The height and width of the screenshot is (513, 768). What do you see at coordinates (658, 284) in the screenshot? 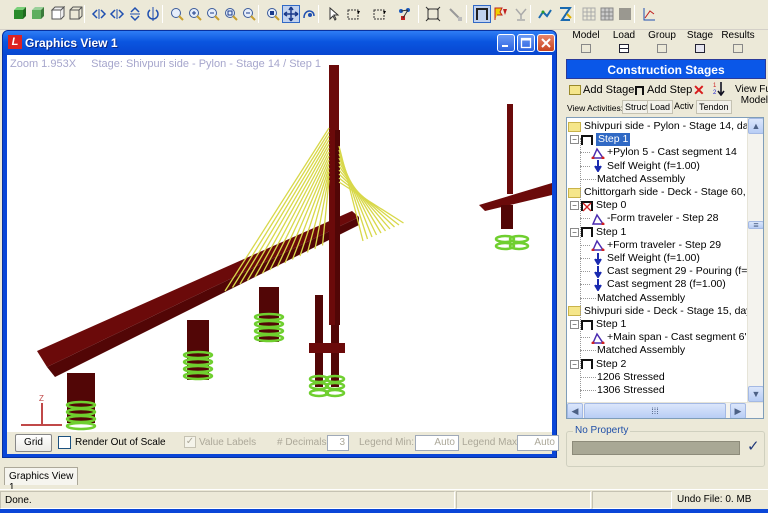
I see `tree-activity-node: Cast segment 28 (f=1.00)` at bounding box center [658, 284].